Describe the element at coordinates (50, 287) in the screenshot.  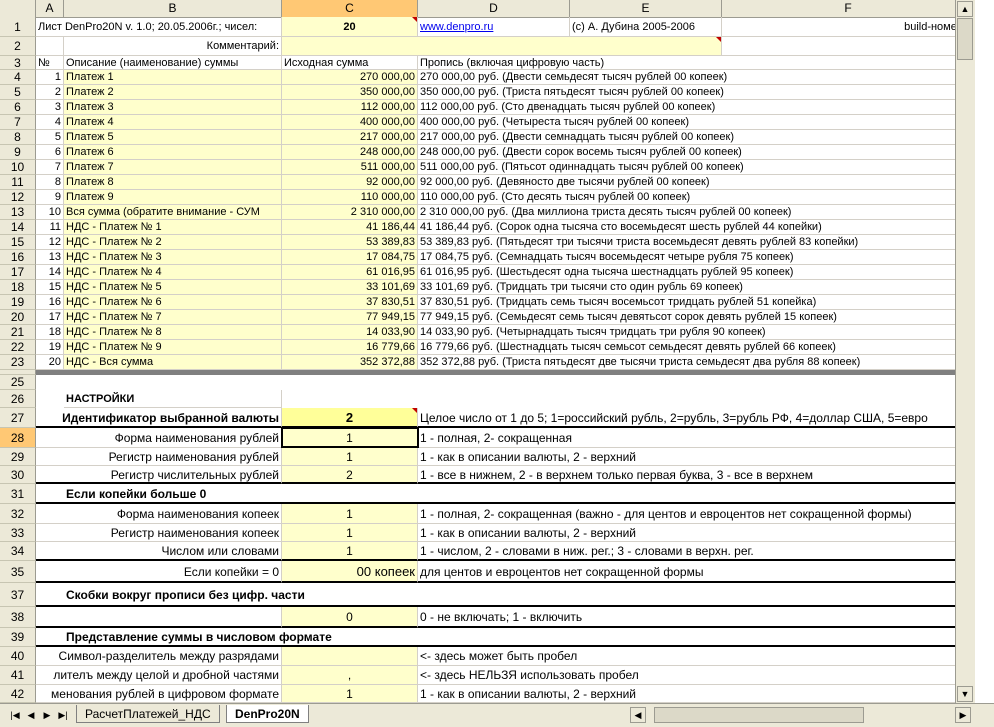
I see `payment-number: 15` at that location.